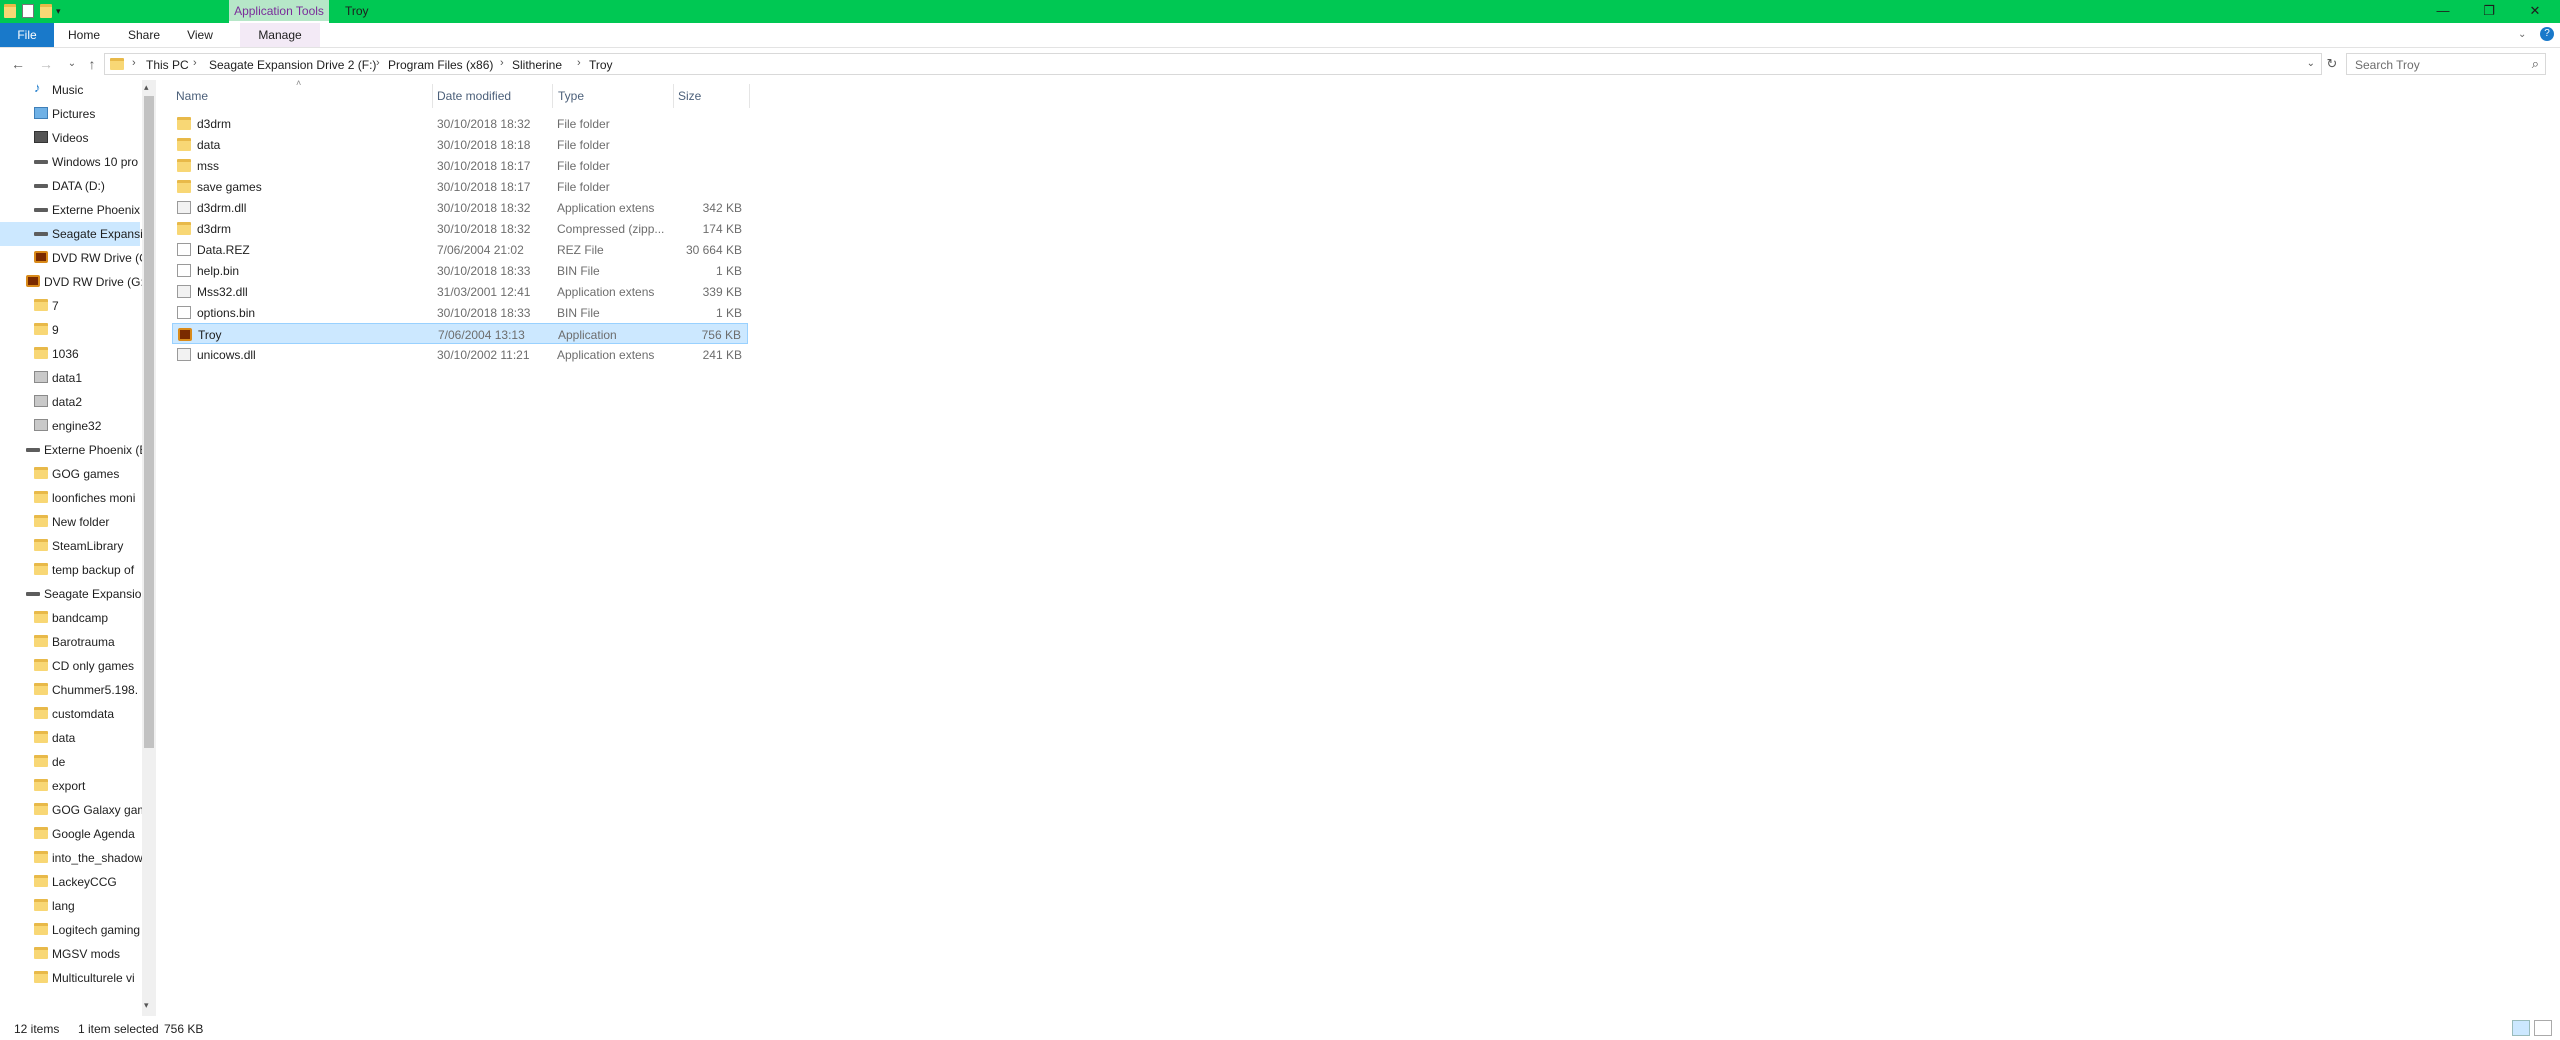 Image resolution: width=2560 pixels, height=1040 pixels. I want to click on refresh-icon: ↻, so click(2332, 64).